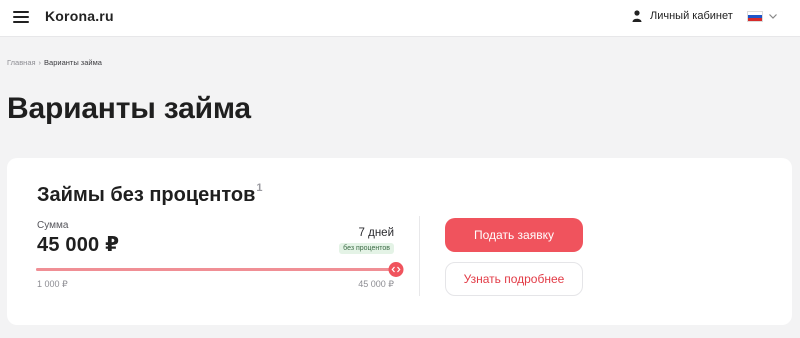  Describe the element at coordinates (146, 195) in the screenshot. I see `loan-card-title-text: Займы без процентов` at that location.